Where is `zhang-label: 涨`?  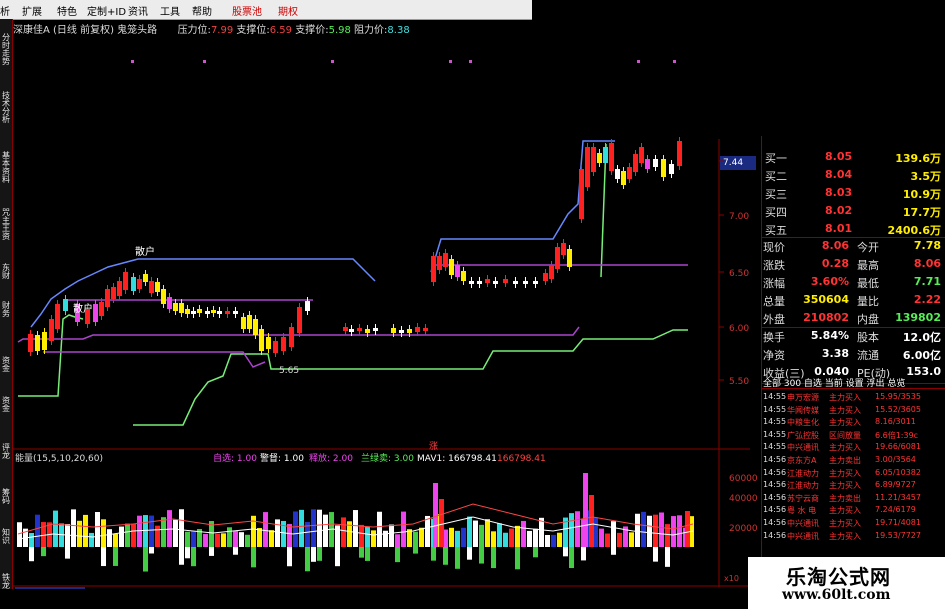 zhang-label: 涨 is located at coordinates (433, 446).